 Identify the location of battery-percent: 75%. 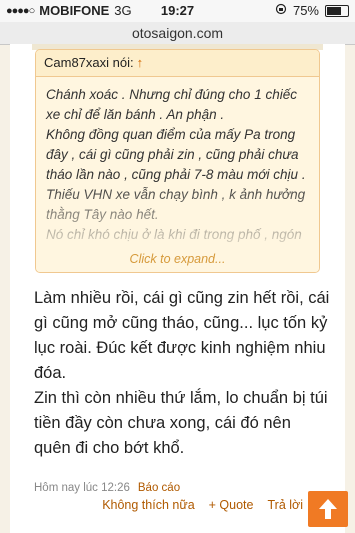
(305, 10).